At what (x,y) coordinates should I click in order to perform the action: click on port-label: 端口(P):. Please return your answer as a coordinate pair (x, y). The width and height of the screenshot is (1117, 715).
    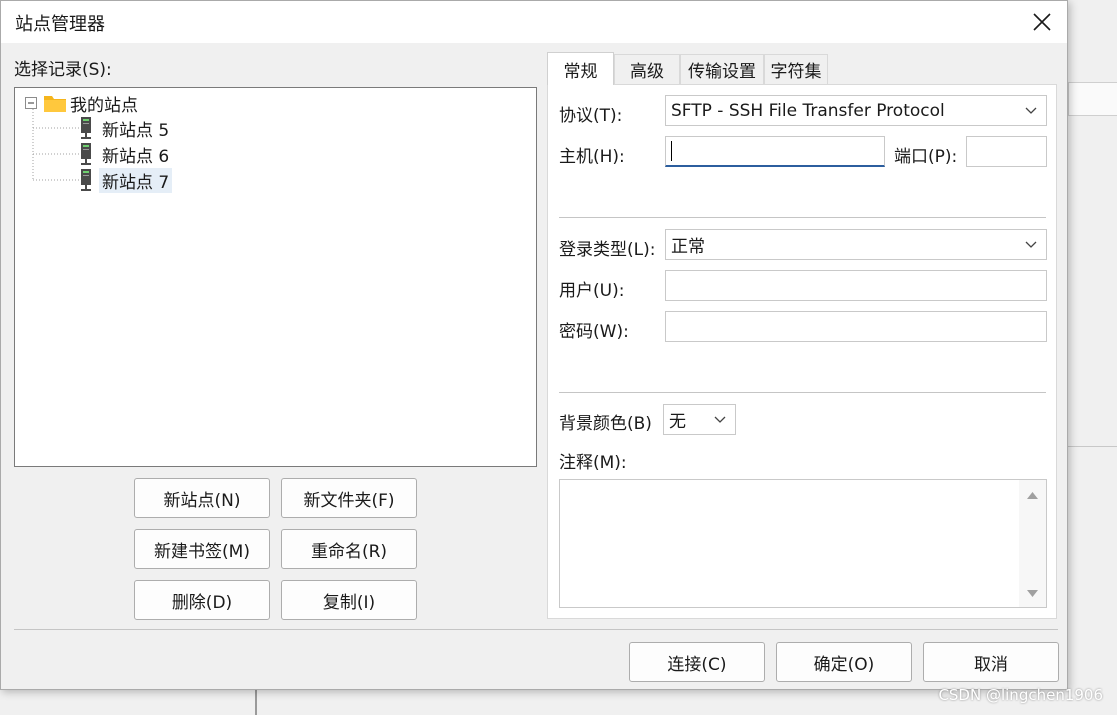
    Looking at the image, I should click on (926, 157).